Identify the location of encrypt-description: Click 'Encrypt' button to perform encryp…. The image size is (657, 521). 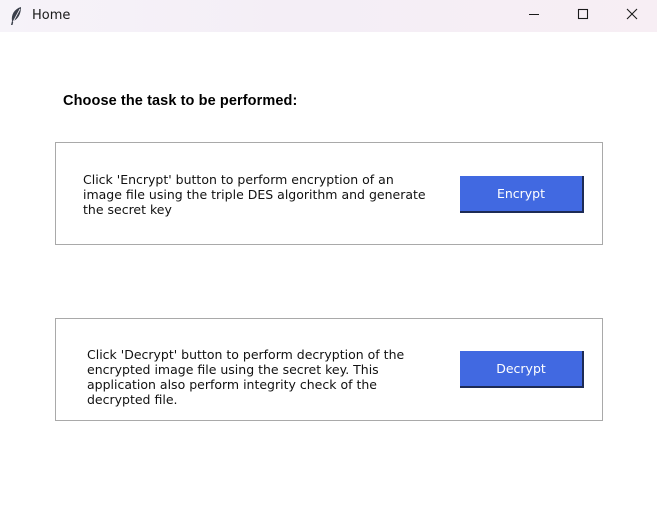
(254, 194).